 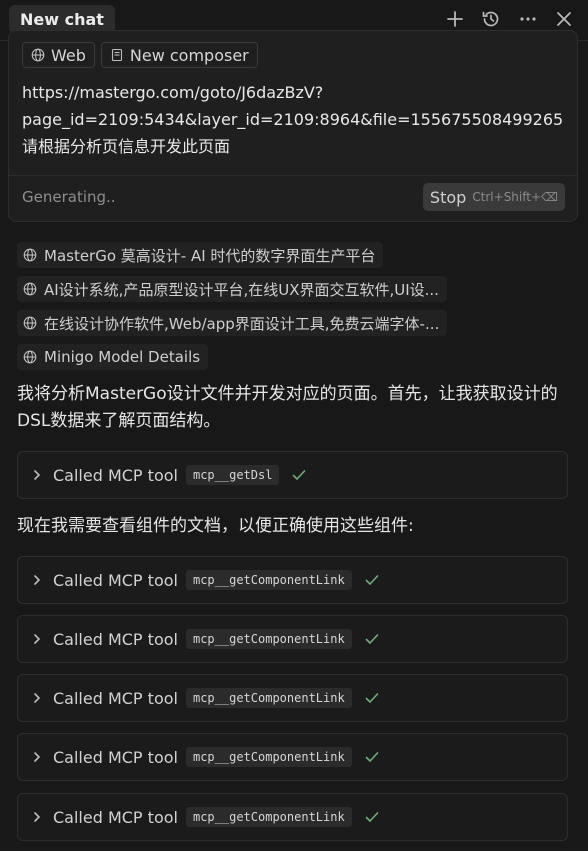 What do you see at coordinates (564, 19) in the screenshot?
I see `close-icon` at bounding box center [564, 19].